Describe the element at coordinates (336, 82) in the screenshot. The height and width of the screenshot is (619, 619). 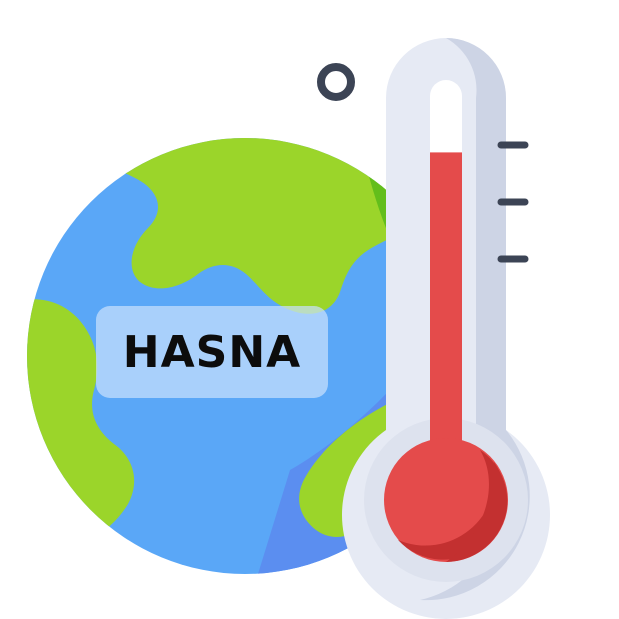
I see `degree-ring-icon` at that location.